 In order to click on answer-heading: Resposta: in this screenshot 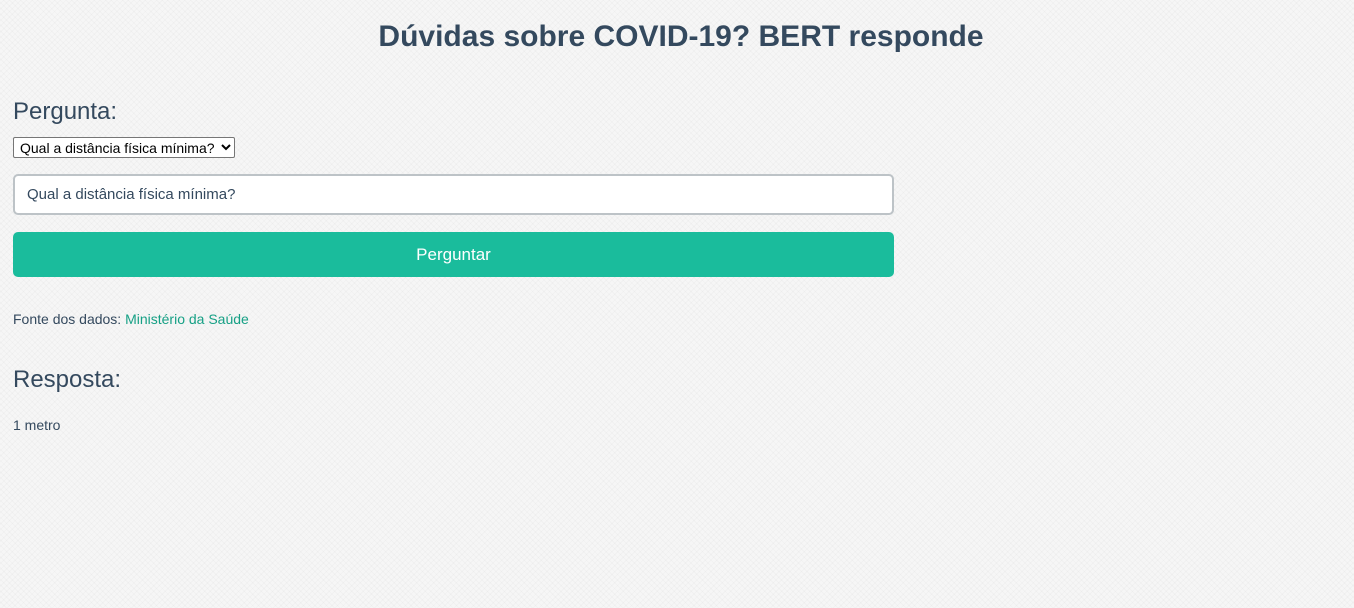, I will do `click(67, 379)`.